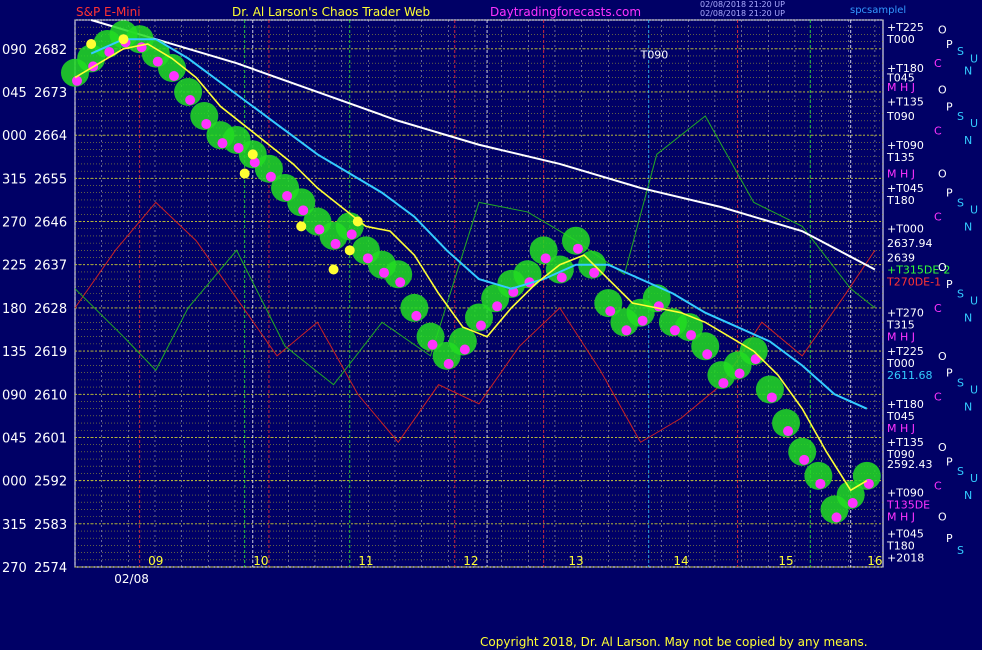 This screenshot has height=650, width=982. Describe the element at coordinates (575, 561) in the screenshot. I see `x-tick-label: 13` at that location.